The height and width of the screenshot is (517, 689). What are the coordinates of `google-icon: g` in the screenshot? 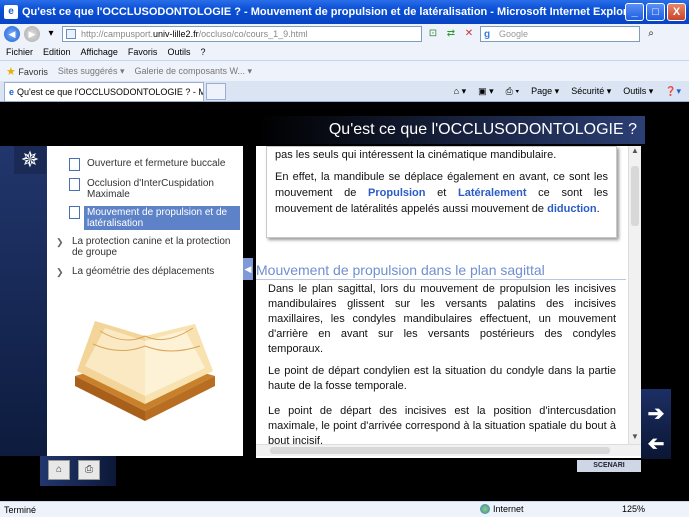 It's located at (487, 34).